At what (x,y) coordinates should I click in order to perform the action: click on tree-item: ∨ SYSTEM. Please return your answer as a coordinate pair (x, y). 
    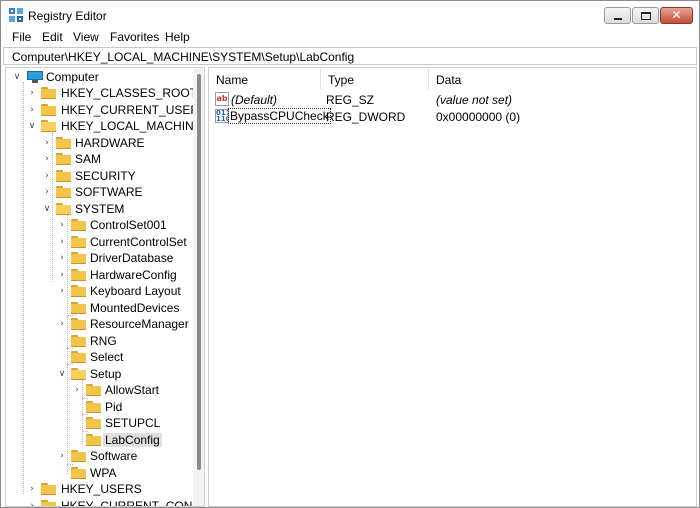
    Looking at the image, I should click on (103, 209).